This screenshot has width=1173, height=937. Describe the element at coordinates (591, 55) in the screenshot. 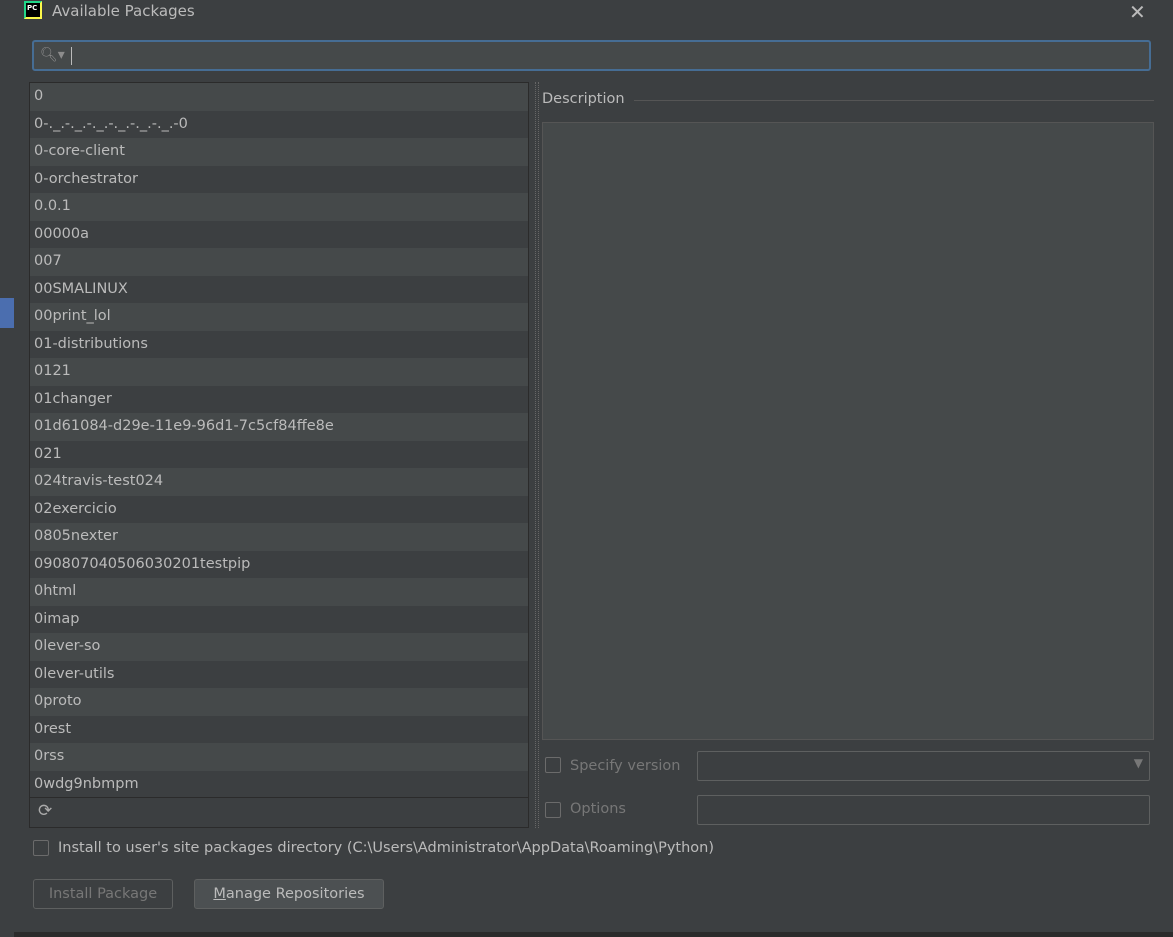

I see `search-input: 🔍︎▾` at that location.